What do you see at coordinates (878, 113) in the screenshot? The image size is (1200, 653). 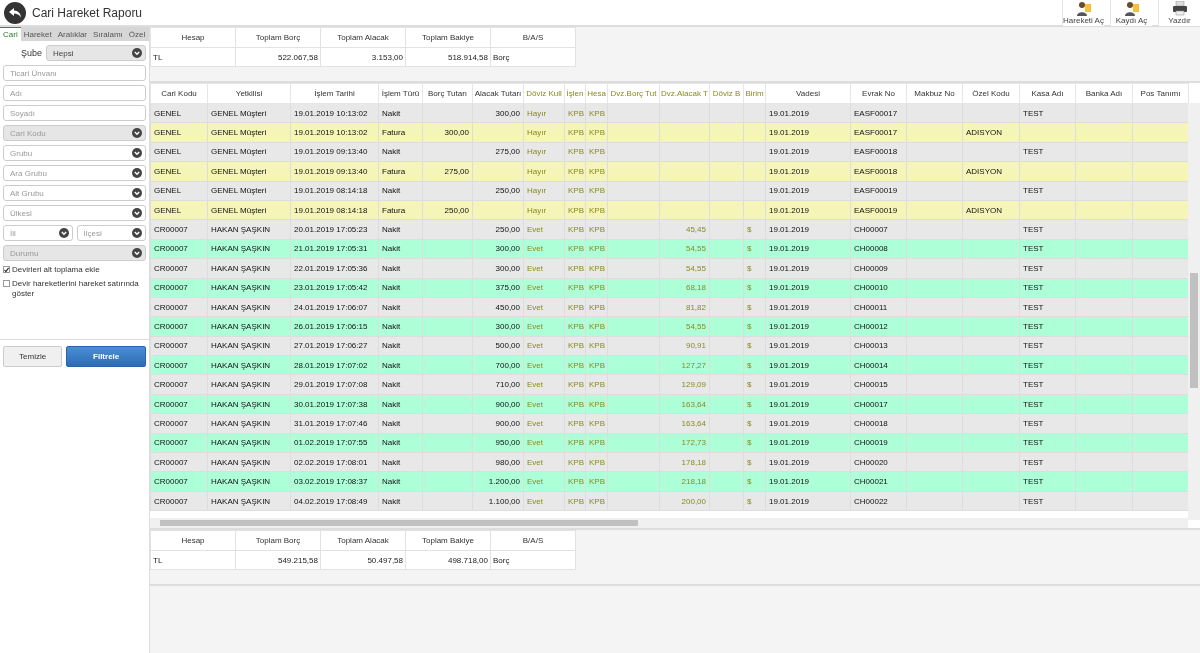 I see `table-cell: EASF00017` at bounding box center [878, 113].